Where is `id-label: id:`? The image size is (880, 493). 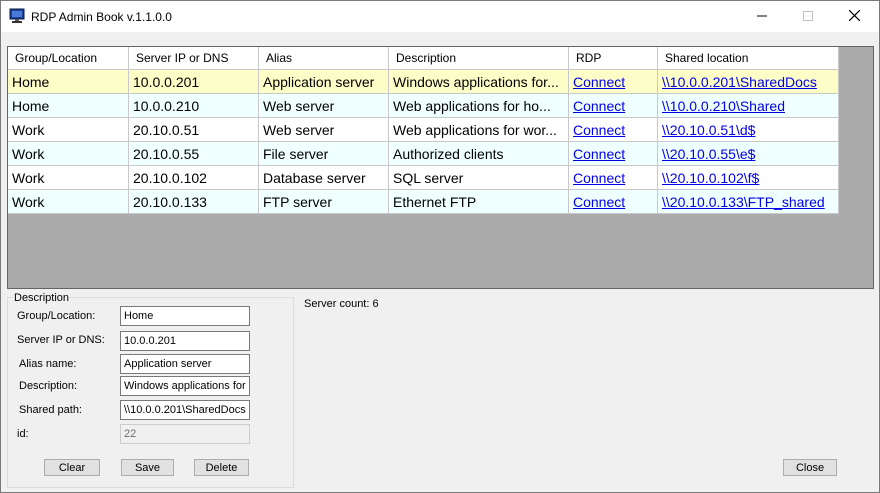
id-label: id: is located at coordinates (23, 434).